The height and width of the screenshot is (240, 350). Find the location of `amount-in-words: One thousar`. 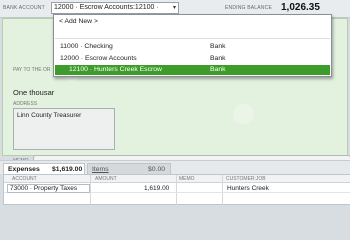

amount-in-words: One thousar is located at coordinates (34, 92).